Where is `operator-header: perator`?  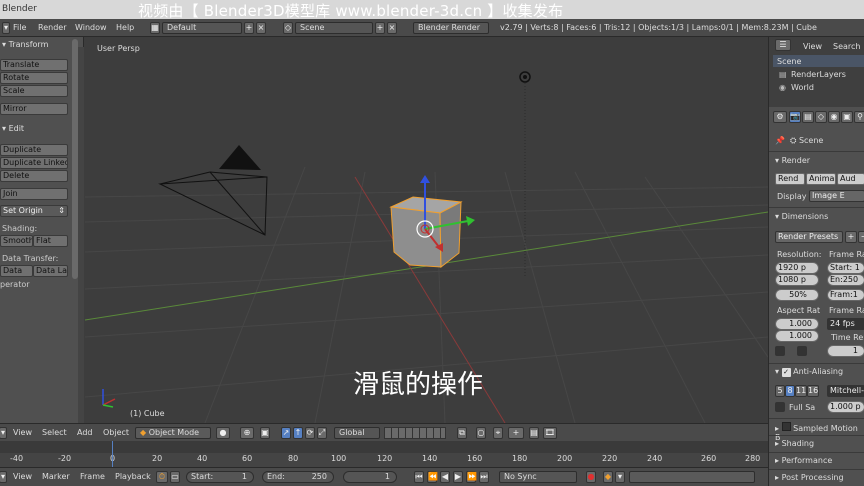
operator-header: perator is located at coordinates (15, 284).